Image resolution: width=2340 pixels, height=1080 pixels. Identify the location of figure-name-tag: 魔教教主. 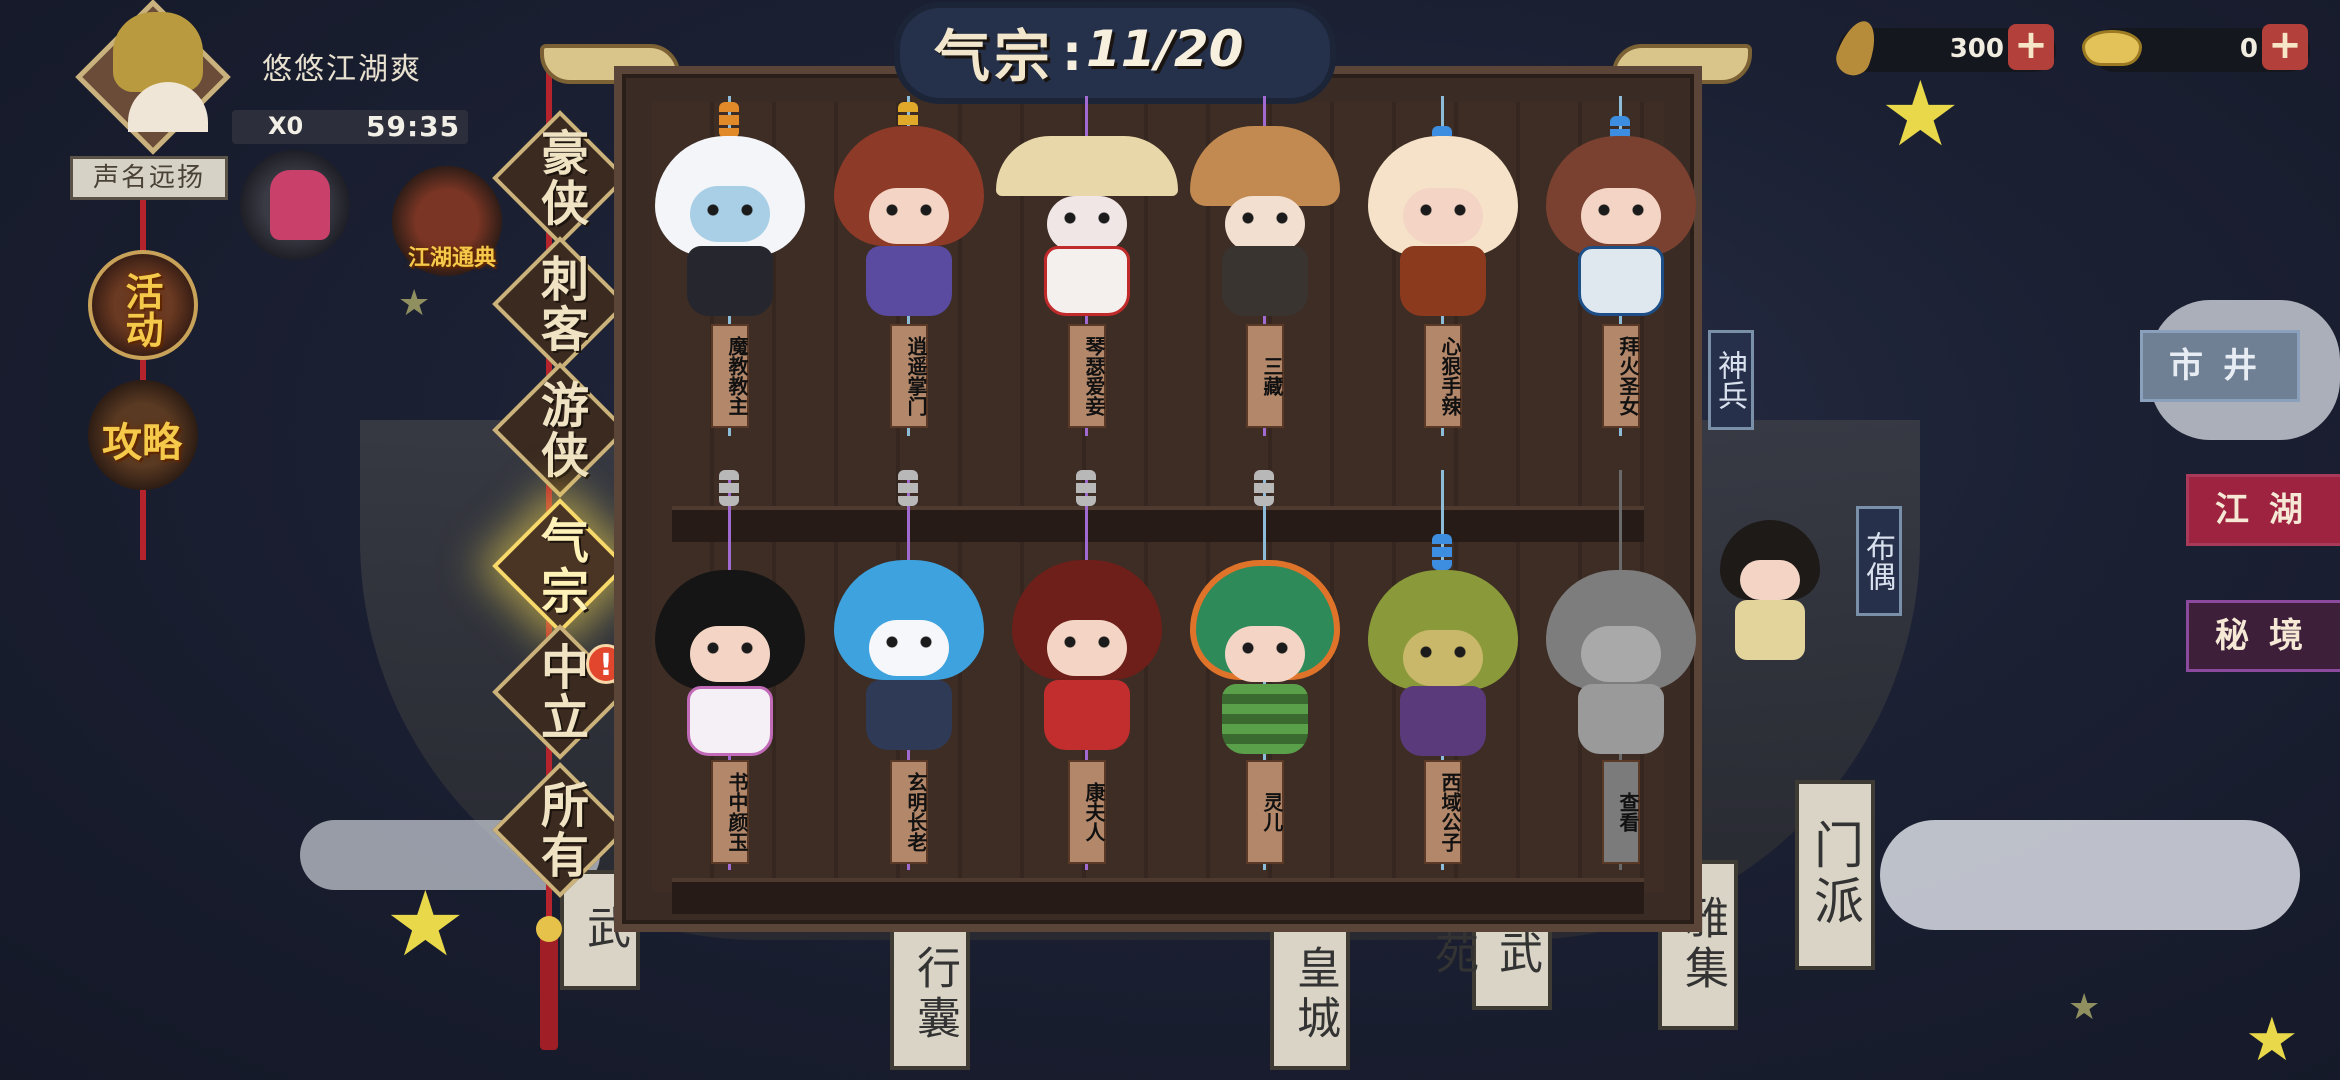
(730, 376).